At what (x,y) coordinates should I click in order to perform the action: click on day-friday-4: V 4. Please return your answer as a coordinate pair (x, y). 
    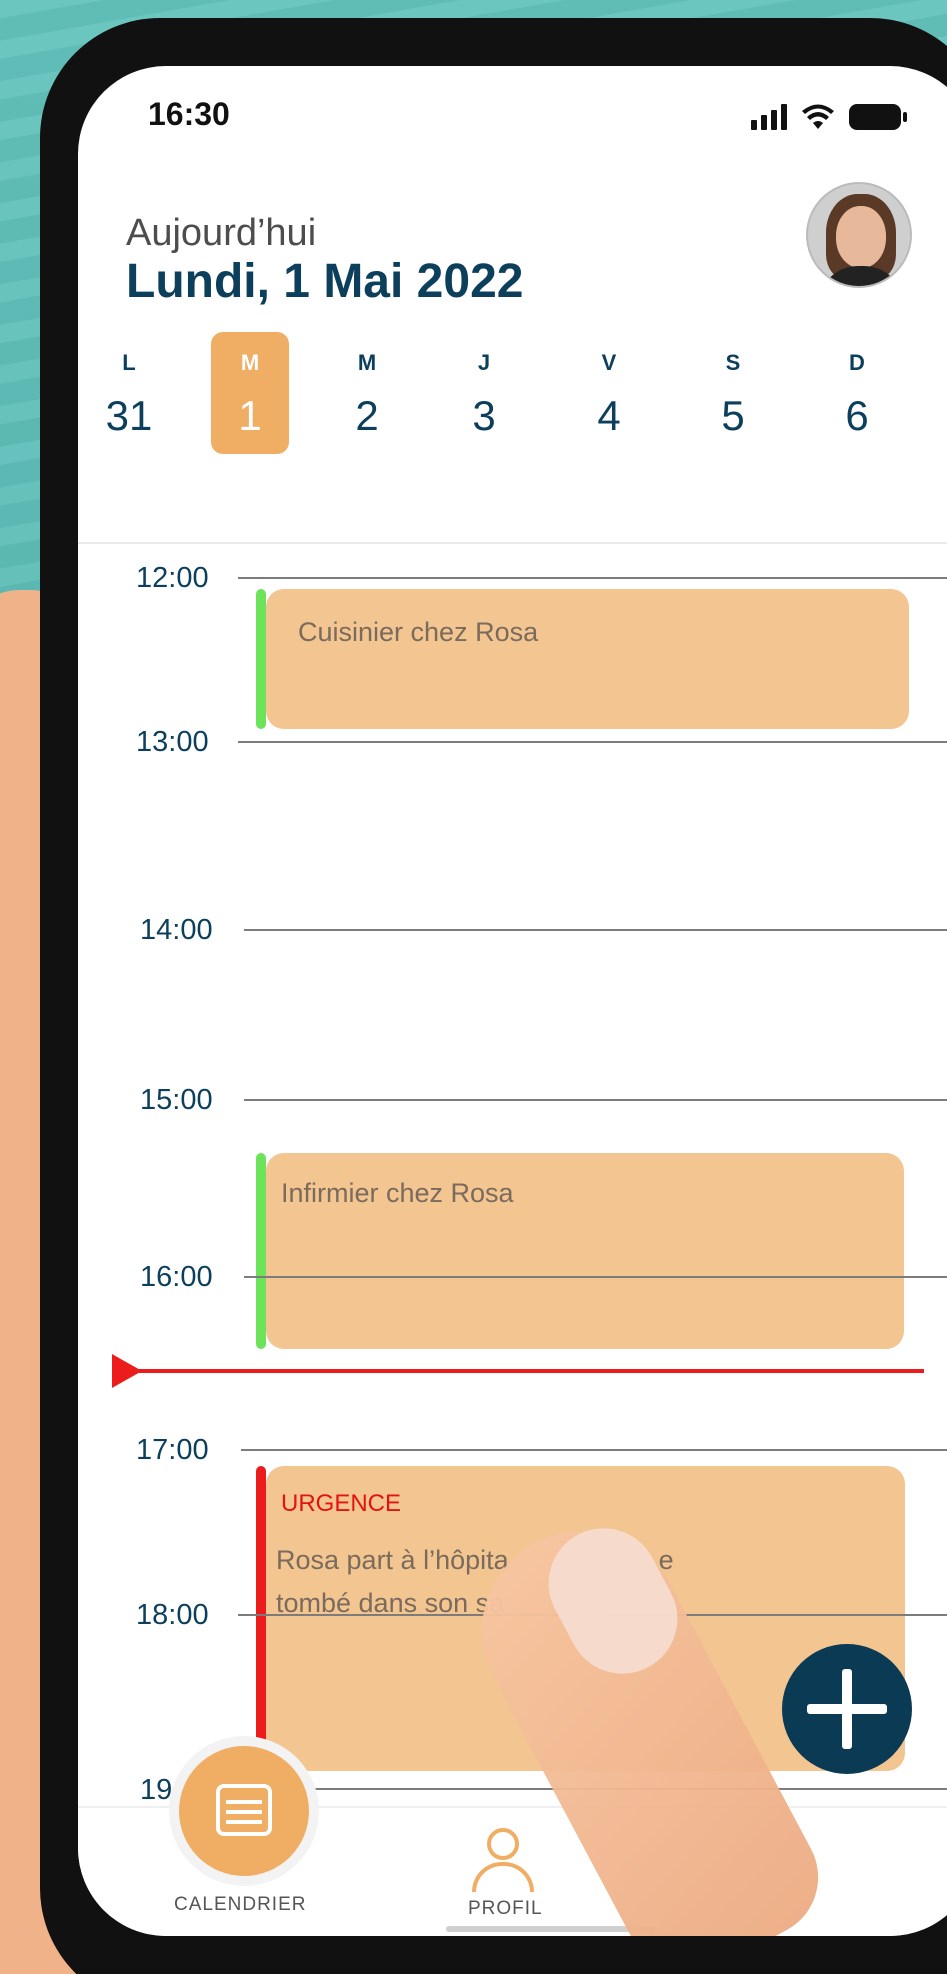
    Looking at the image, I should click on (609, 393).